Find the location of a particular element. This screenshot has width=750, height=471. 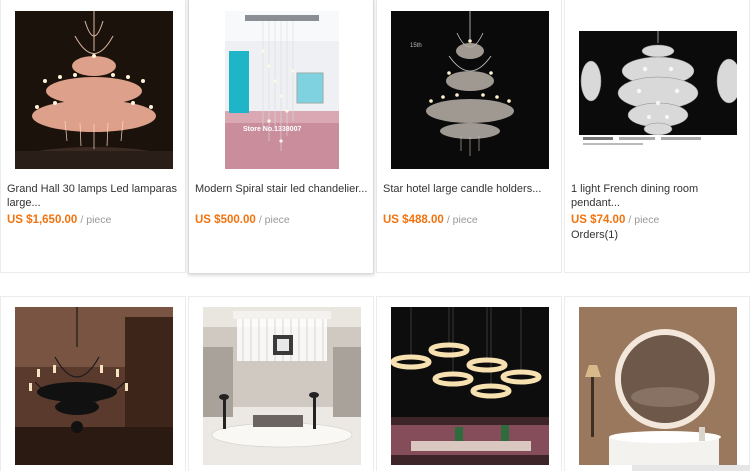

product-image: 15th is located at coordinates (470, 90).